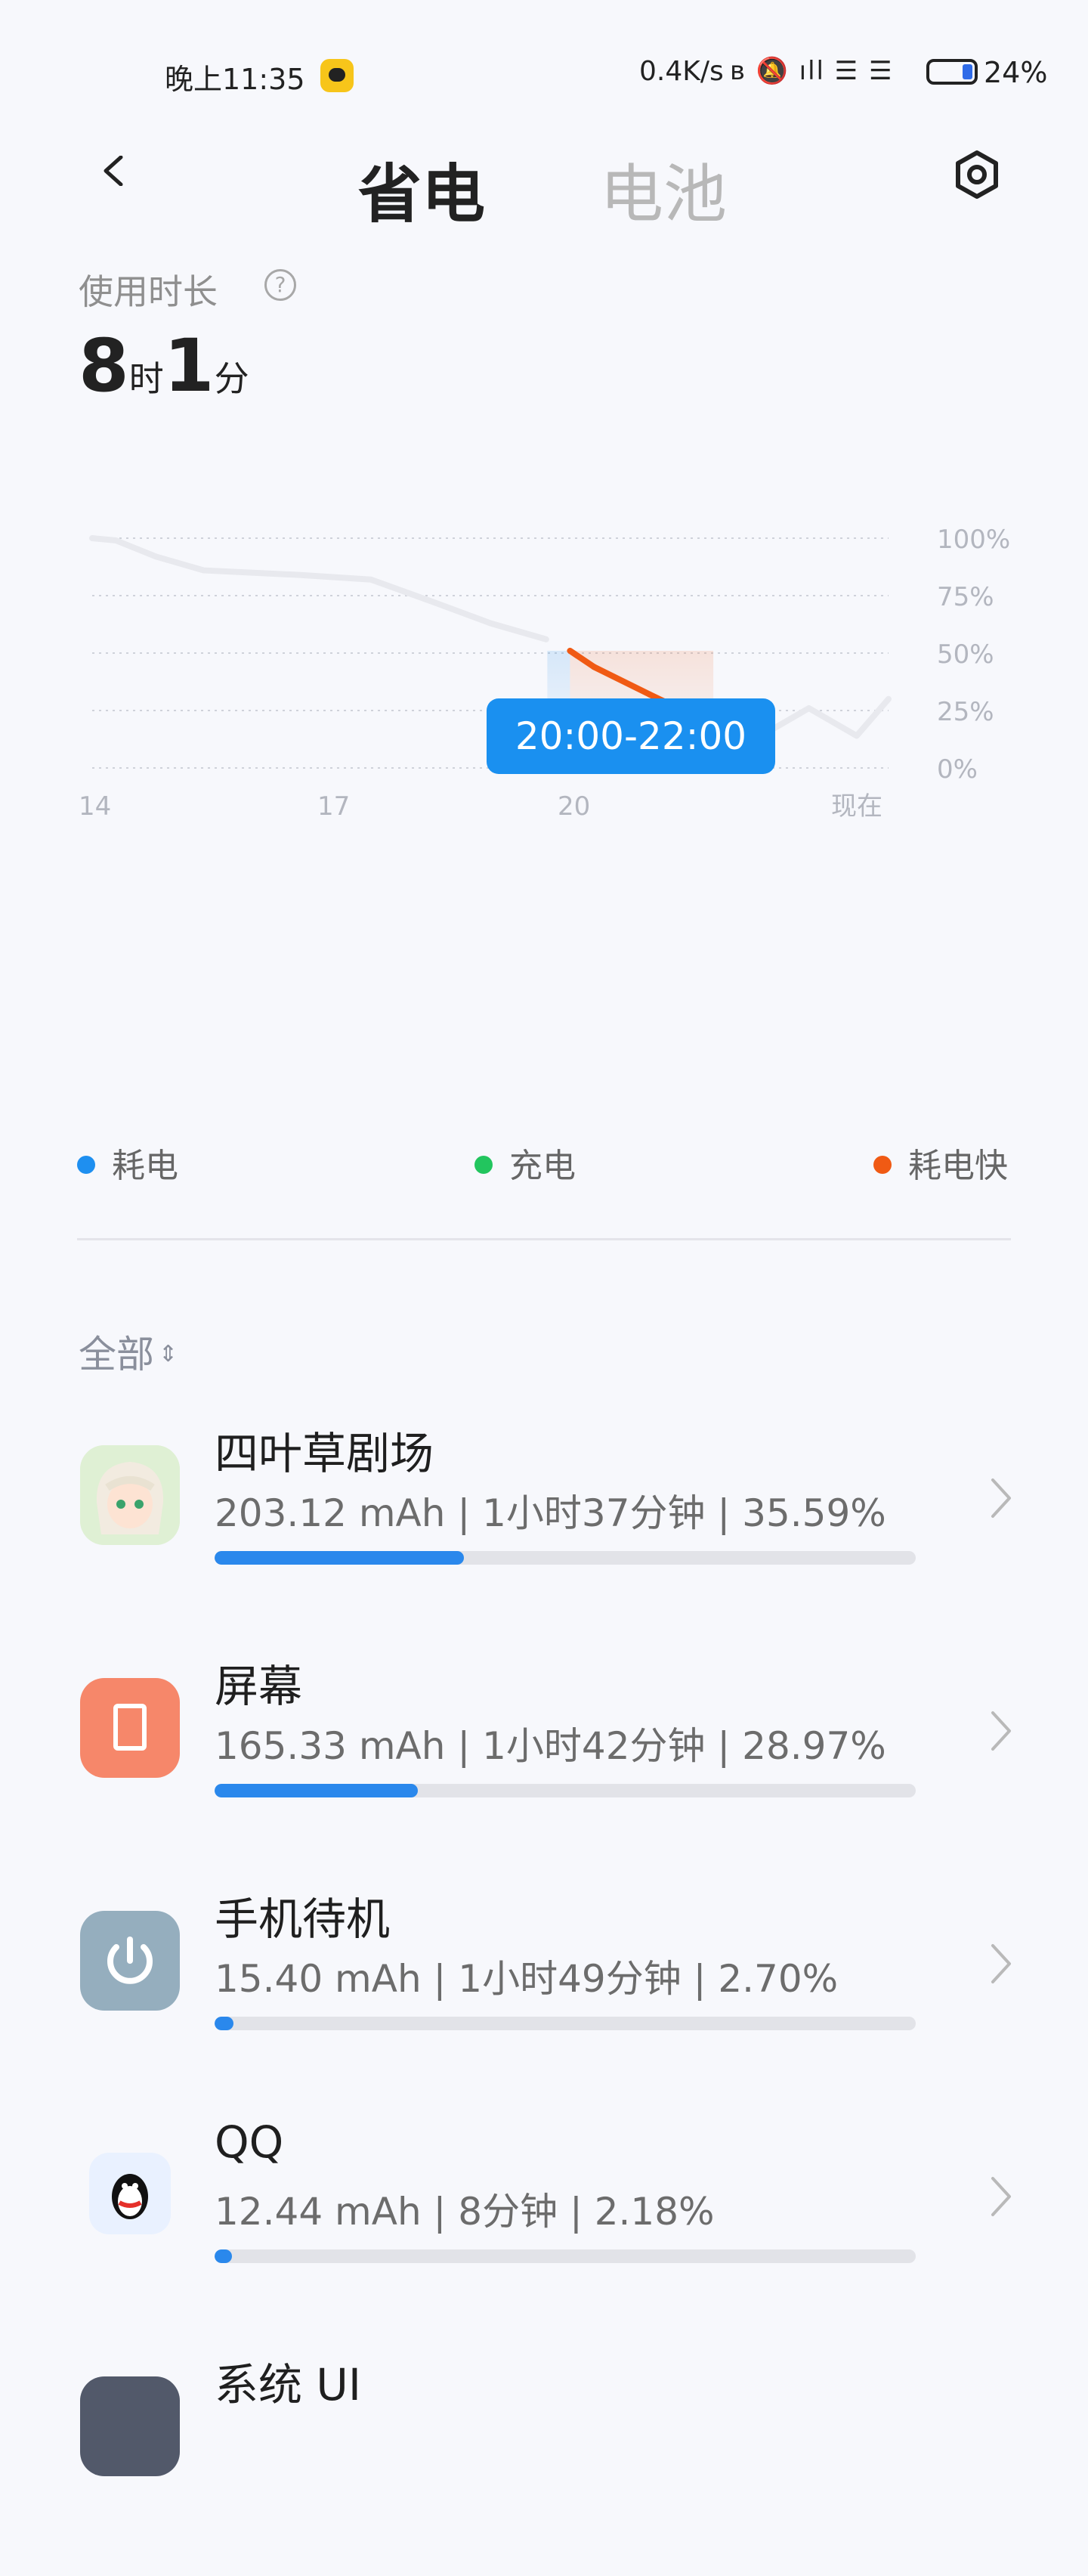 The width and height of the screenshot is (1088, 2576). What do you see at coordinates (957, 769) in the screenshot?
I see `y-tick-label: 0%` at bounding box center [957, 769].